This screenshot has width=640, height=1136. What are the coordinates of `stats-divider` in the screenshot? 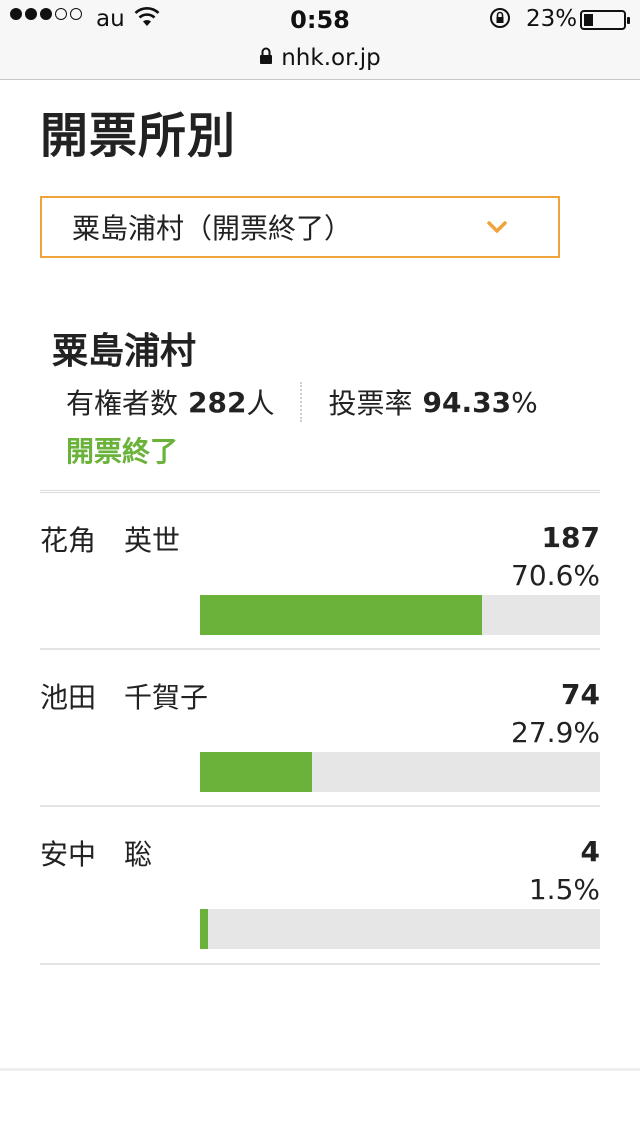 It's located at (301, 402).